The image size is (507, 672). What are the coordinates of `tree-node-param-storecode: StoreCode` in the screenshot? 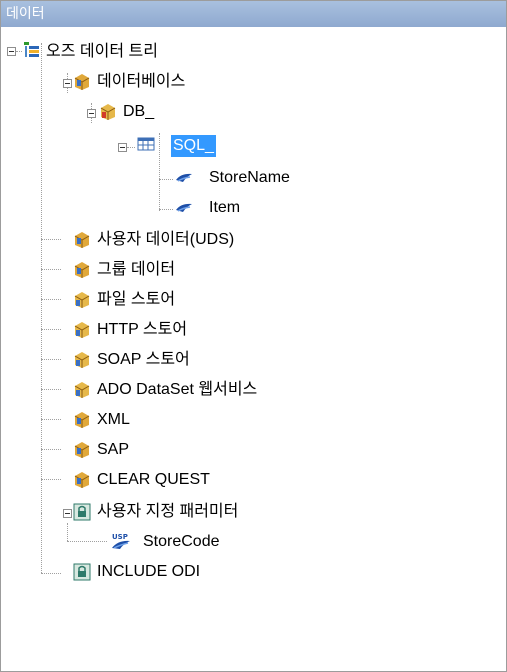 It's located at (181, 542).